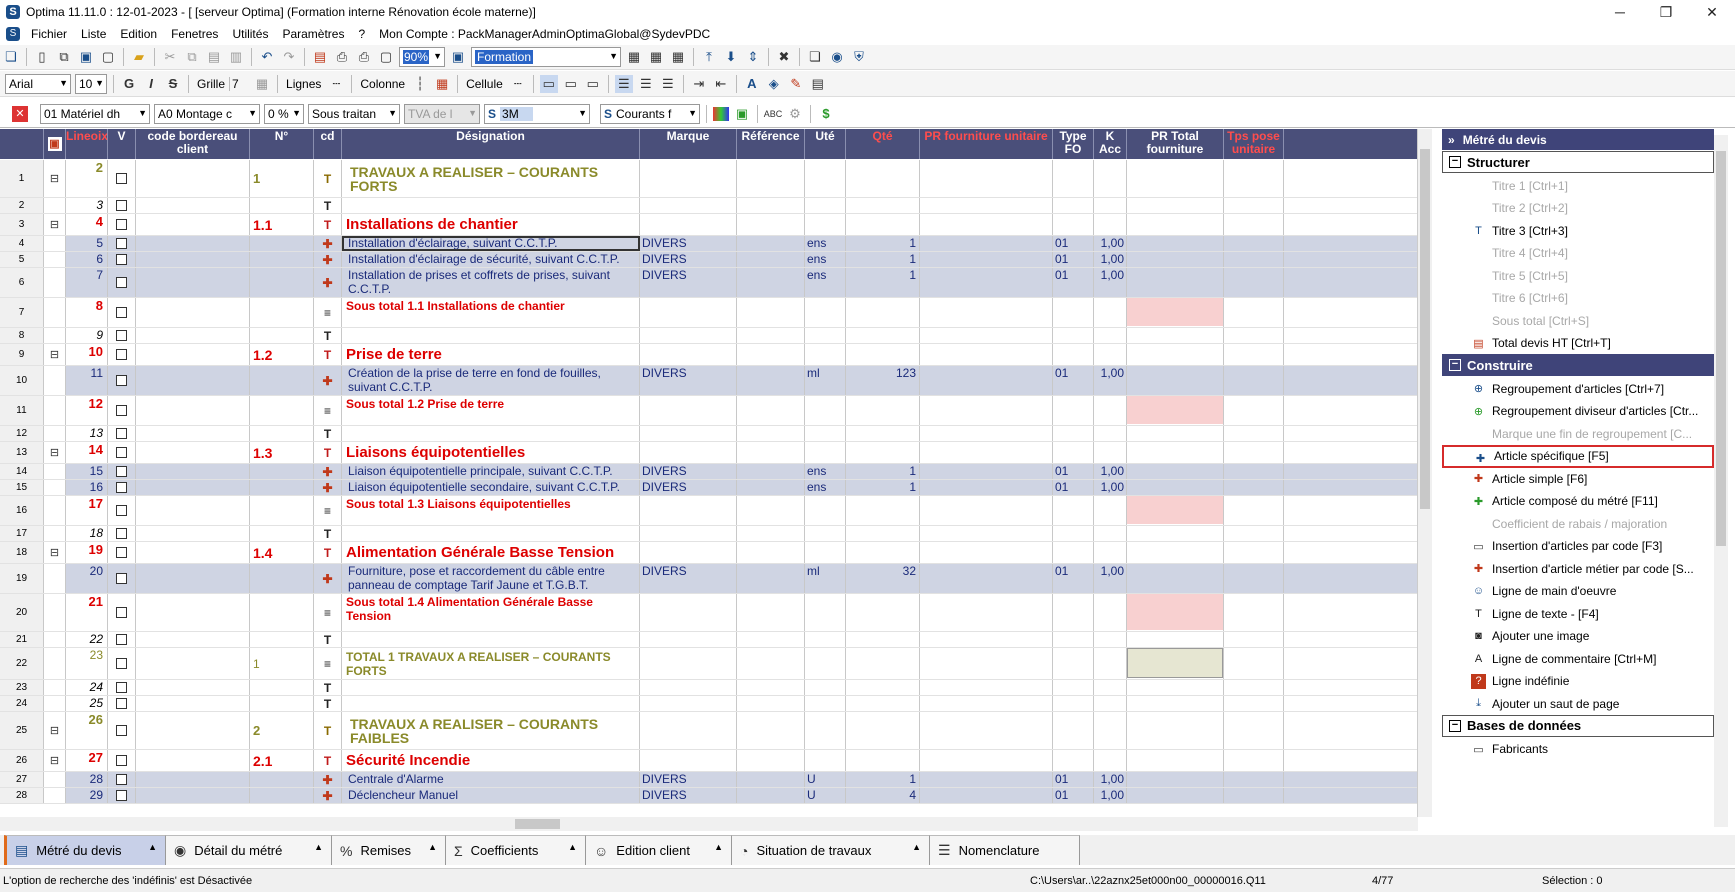  Describe the element at coordinates (85, 850) in the screenshot. I see `tab-0: ▤ Métré du devis ▲` at that location.